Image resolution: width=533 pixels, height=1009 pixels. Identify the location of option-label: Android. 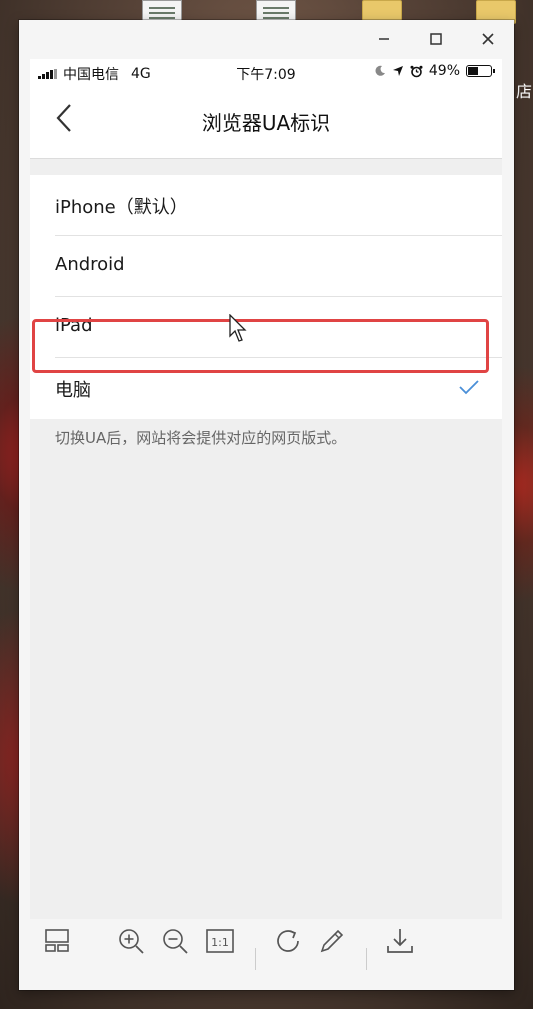
(90, 264).